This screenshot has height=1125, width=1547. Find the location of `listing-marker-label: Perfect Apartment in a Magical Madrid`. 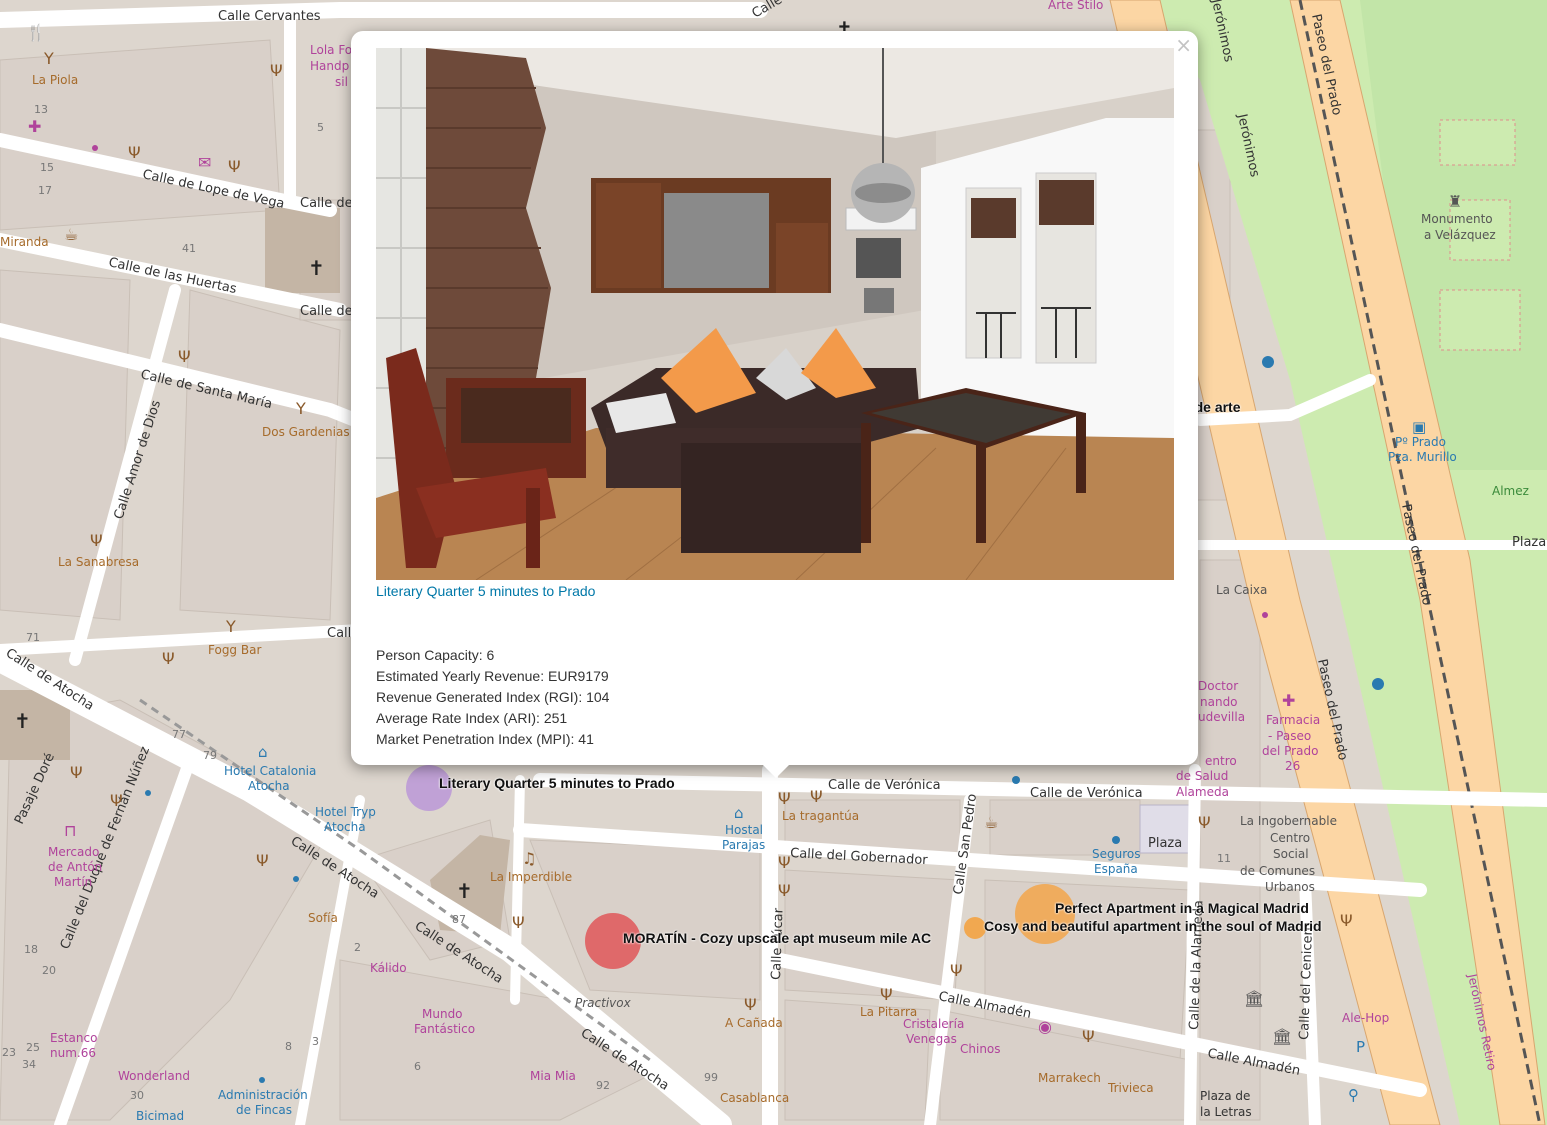

listing-marker-label: Perfect Apartment in a Magical Madrid is located at coordinates (1182, 908).